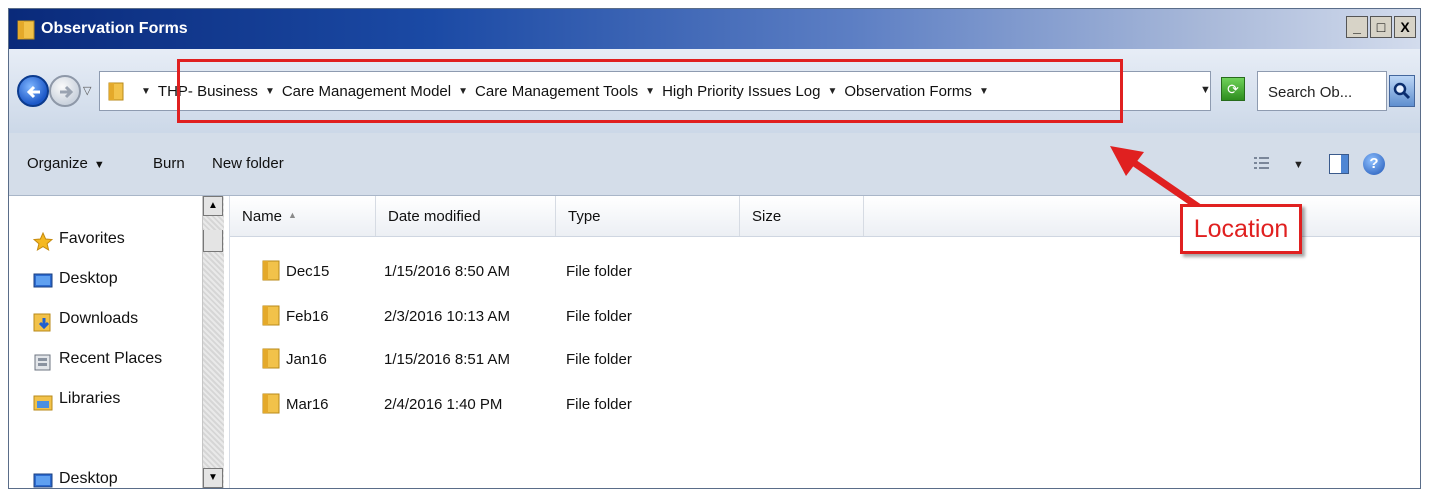  Describe the element at coordinates (447, 271) in the screenshot. I see `file-date: 1/15/2016 8:50 AM` at that location.